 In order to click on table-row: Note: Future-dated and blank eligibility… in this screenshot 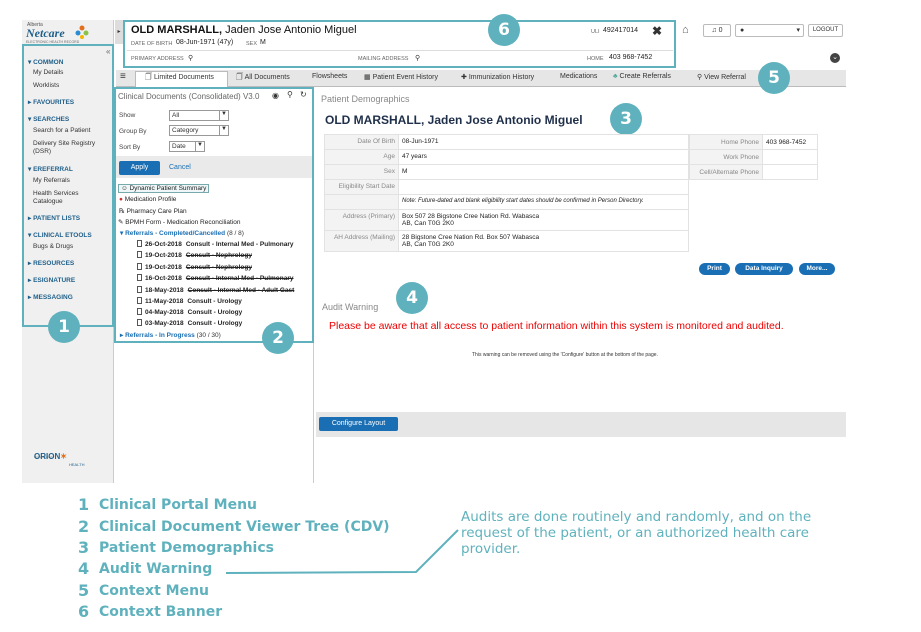, I will do `click(506, 202)`.